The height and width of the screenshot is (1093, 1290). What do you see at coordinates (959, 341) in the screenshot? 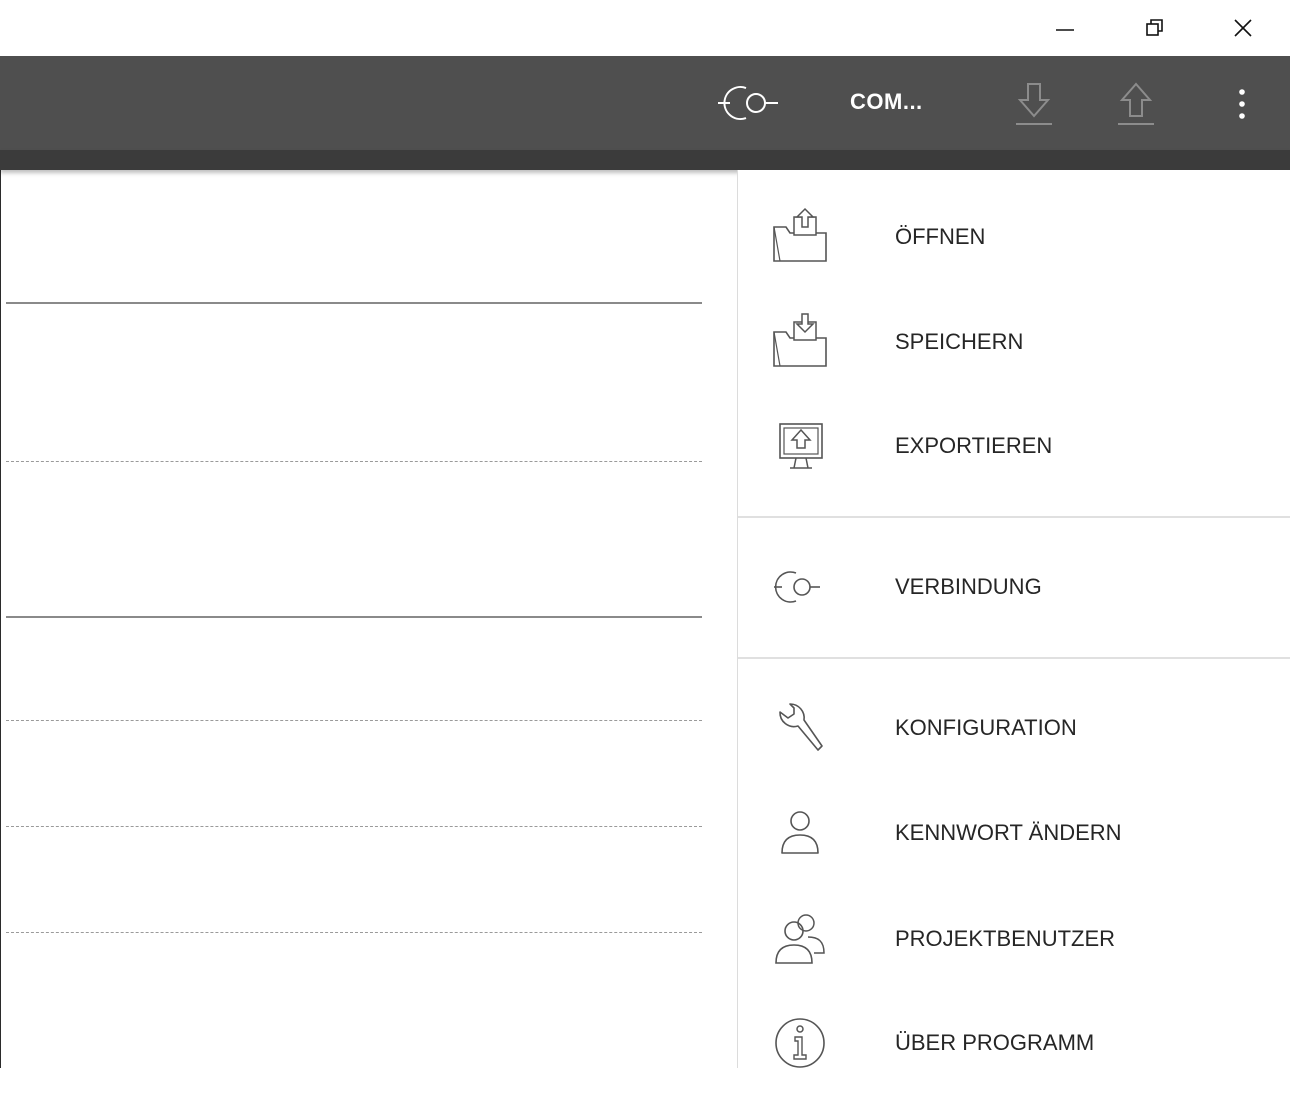
I see `menu-item-label: SPEICHERN` at bounding box center [959, 341].